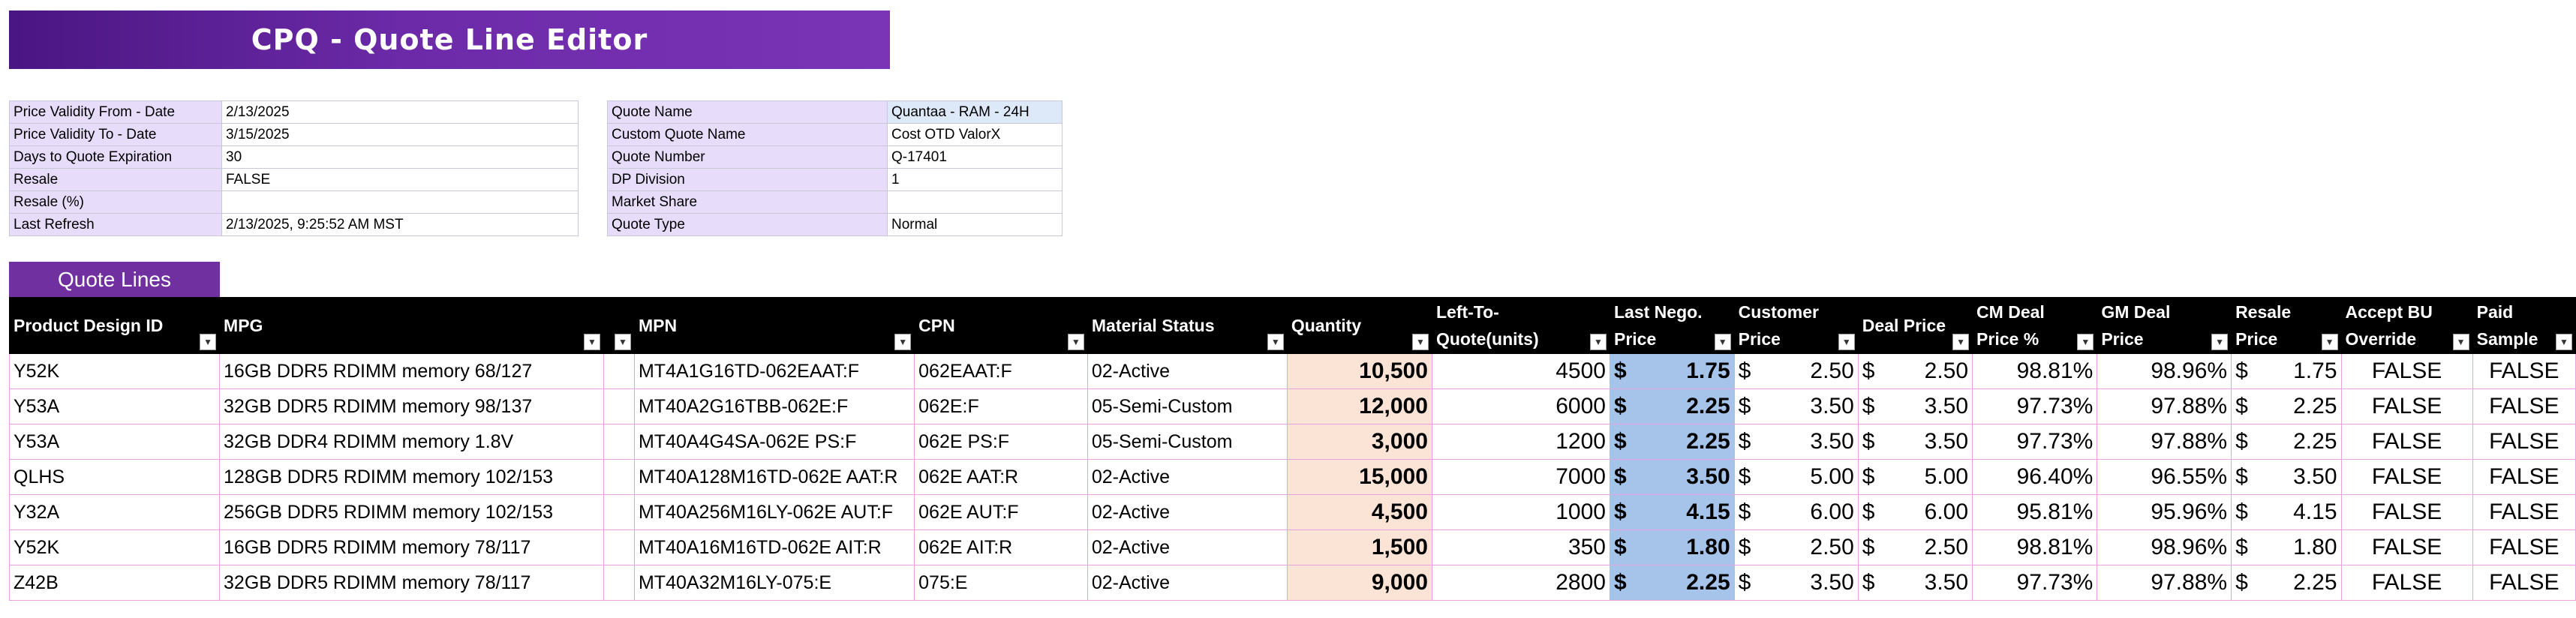 The width and height of the screenshot is (2576, 618). What do you see at coordinates (2035, 512) in the screenshot?
I see `cell-cm_pct: 95.81%` at bounding box center [2035, 512].